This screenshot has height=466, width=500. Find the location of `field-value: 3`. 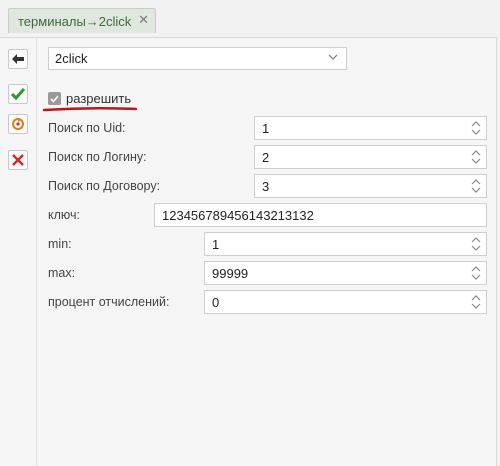

field-value: 3 is located at coordinates (266, 186).